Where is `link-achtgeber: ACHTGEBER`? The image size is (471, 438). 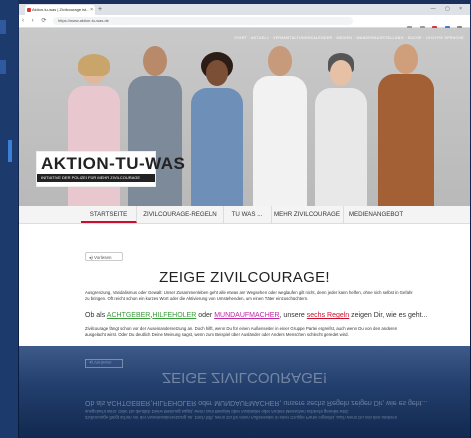 link-achtgeber: ACHTGEBER is located at coordinates (129, 315).